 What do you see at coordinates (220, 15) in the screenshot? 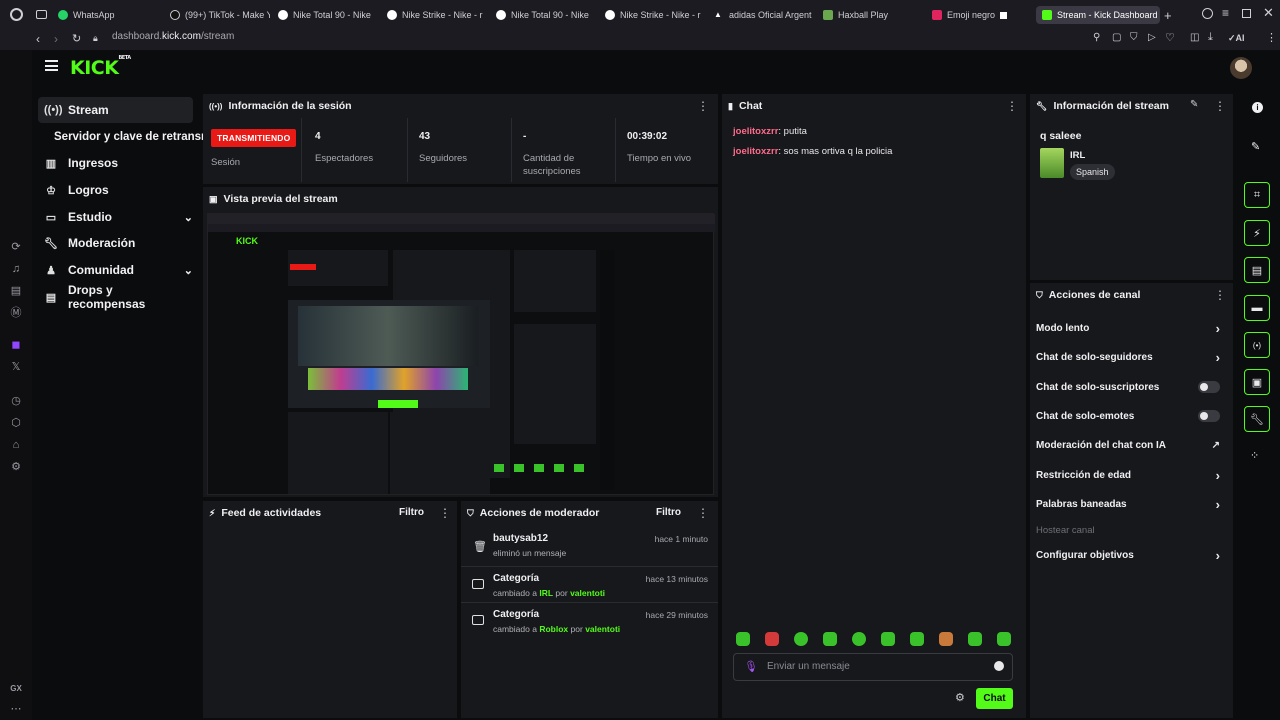
I see `tab-tiktok: (99+) TikTok - Make Y` at bounding box center [220, 15].